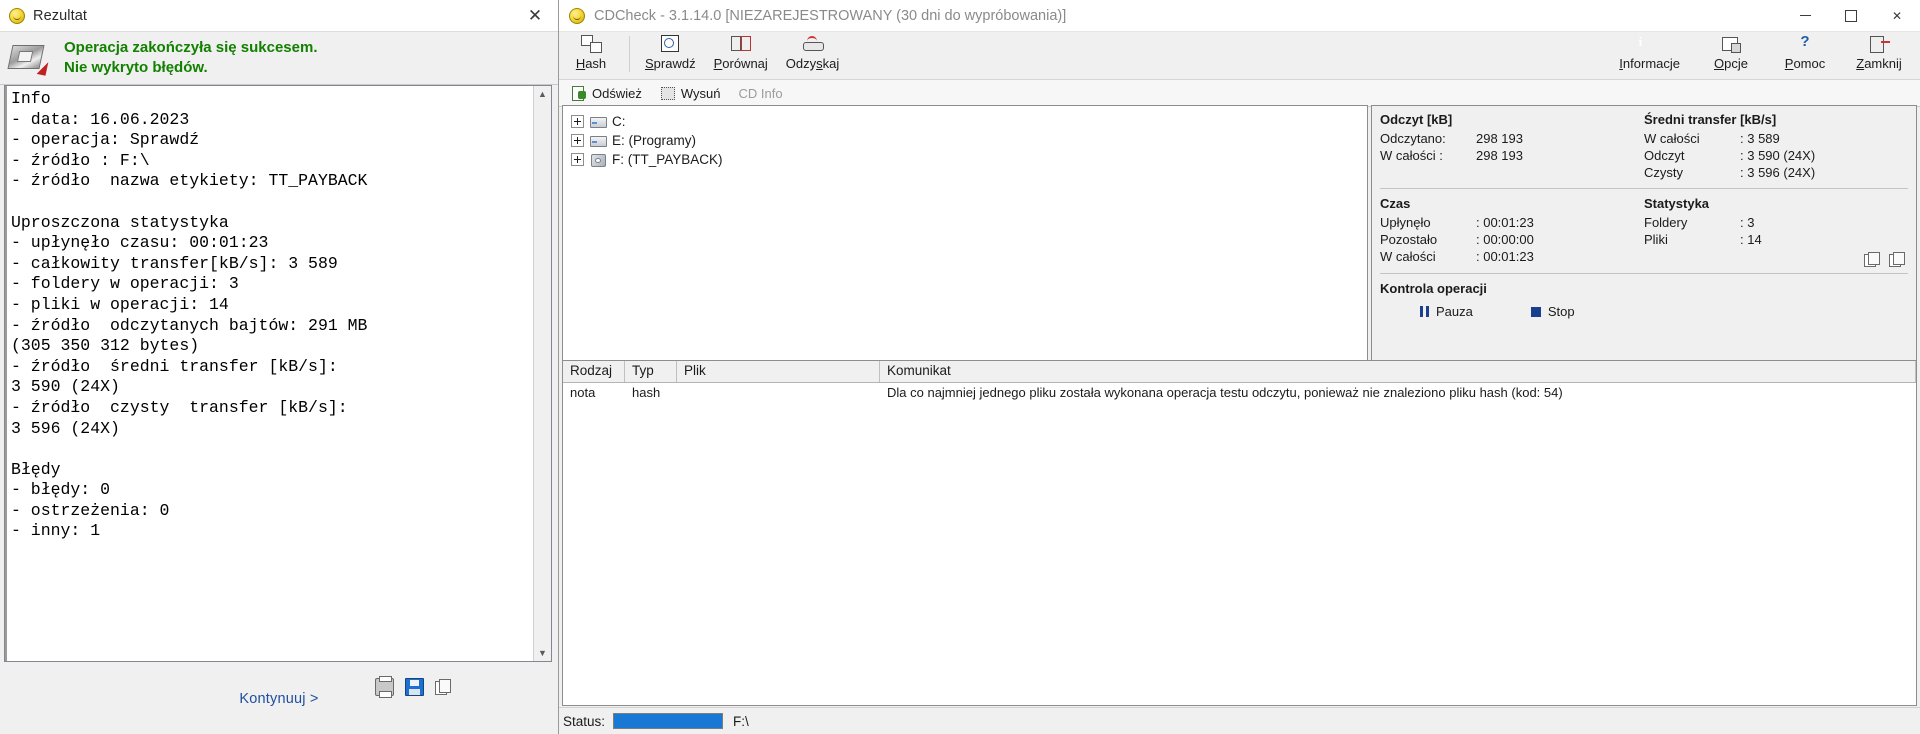  What do you see at coordinates (1411, 155) in the screenshot?
I see `stats-key: W całości :` at bounding box center [1411, 155].